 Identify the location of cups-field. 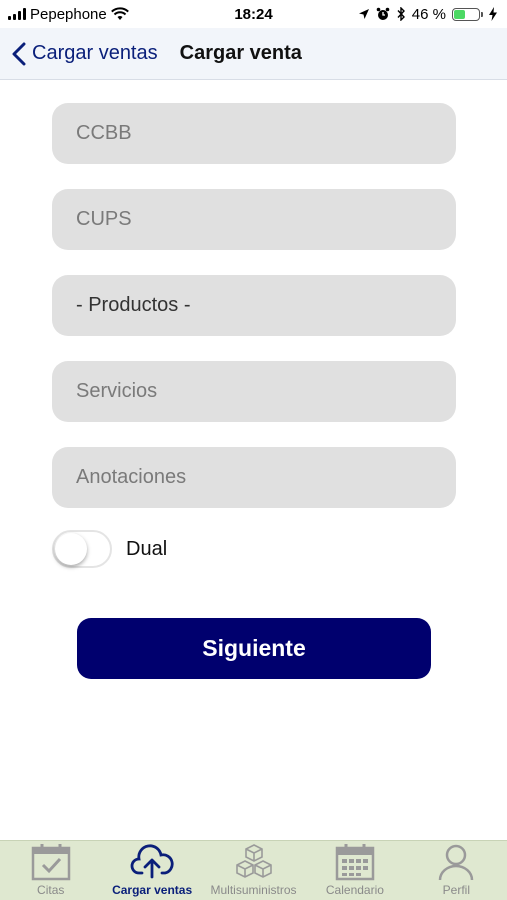
(254, 219).